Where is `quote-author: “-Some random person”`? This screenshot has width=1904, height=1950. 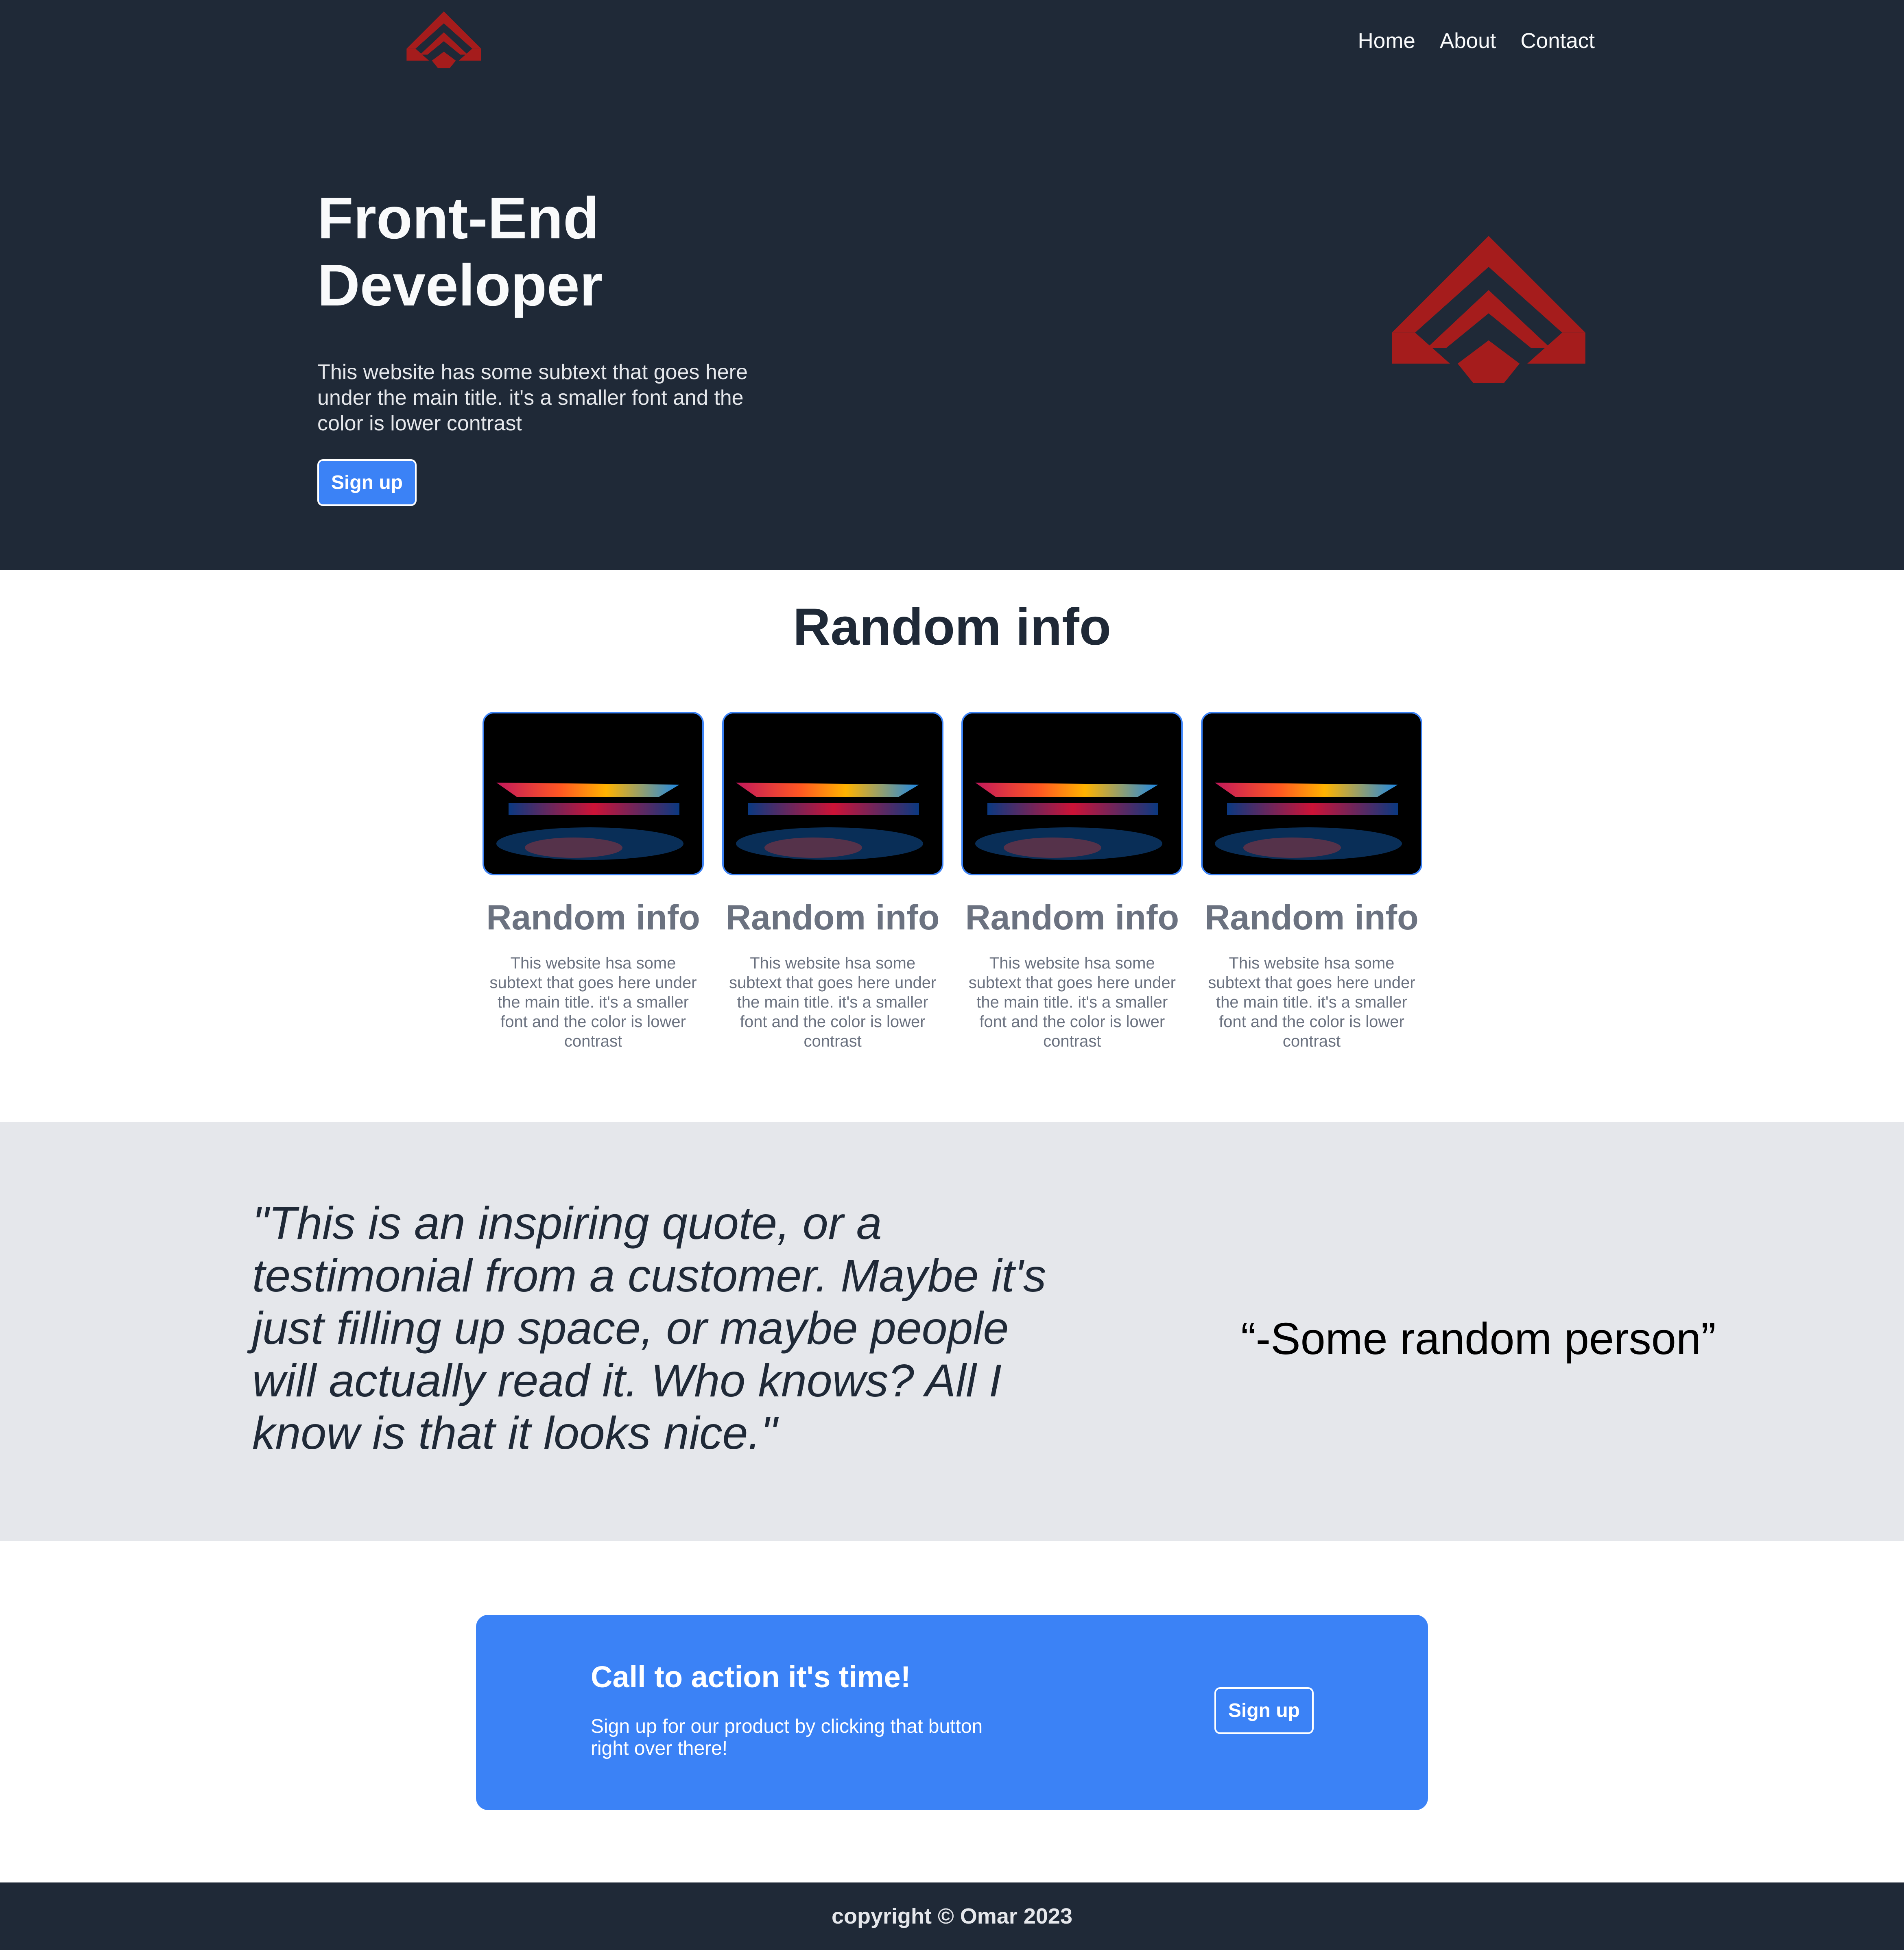 quote-author: “-Some random person” is located at coordinates (1479, 1339).